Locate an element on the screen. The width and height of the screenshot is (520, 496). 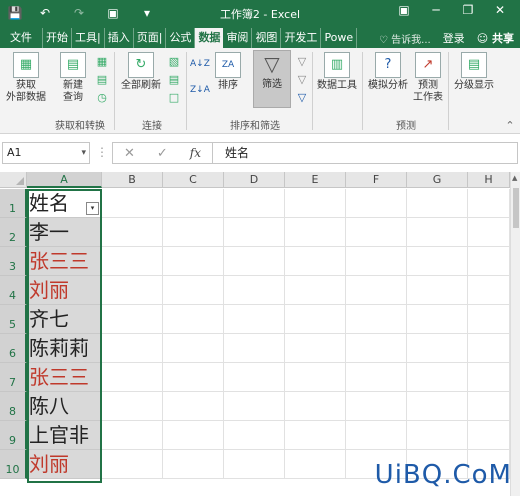
tab-view: 视图 is located at coordinates (267, 38).